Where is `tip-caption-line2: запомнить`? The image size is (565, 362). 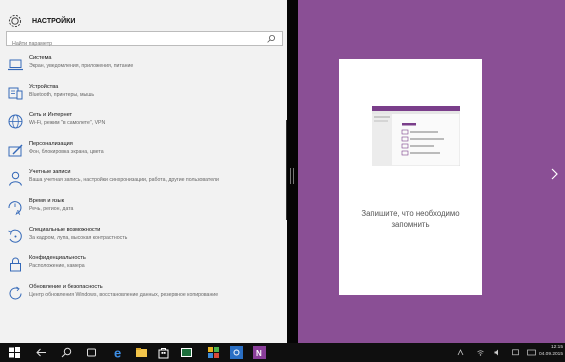 tip-caption-line2: запомнить is located at coordinates (410, 224).